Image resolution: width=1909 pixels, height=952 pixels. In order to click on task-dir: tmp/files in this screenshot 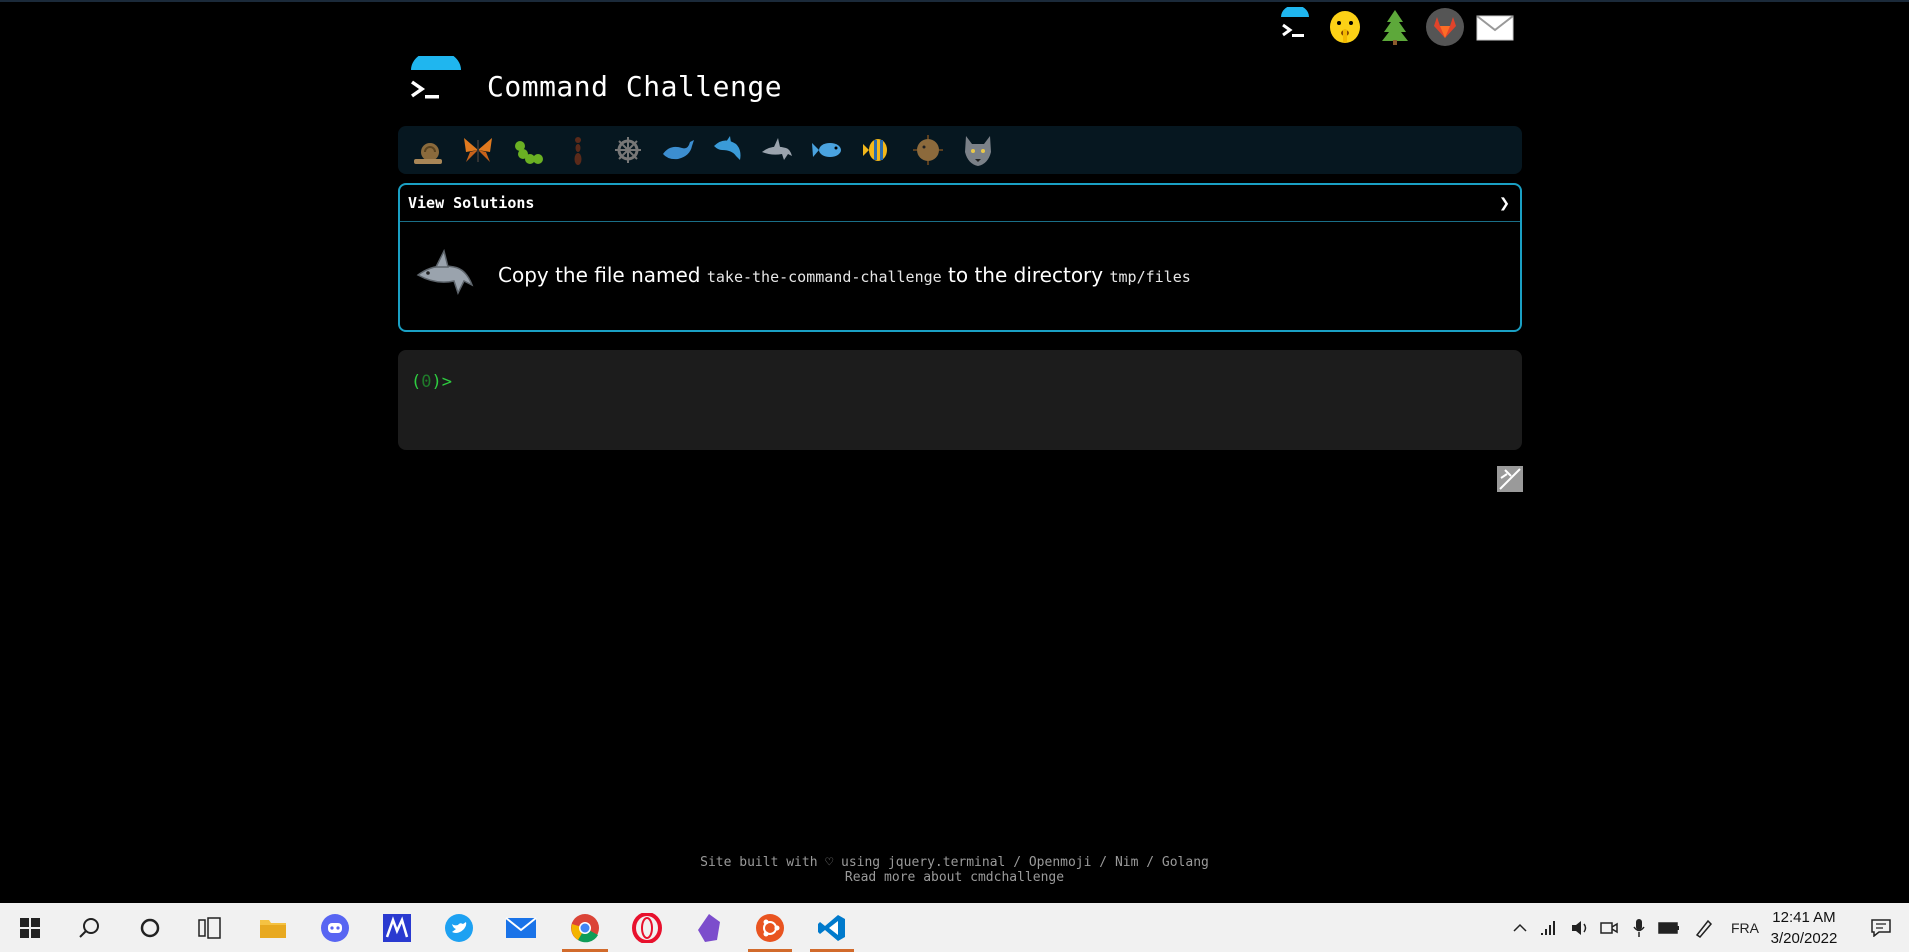, I will do `click(1150, 277)`.